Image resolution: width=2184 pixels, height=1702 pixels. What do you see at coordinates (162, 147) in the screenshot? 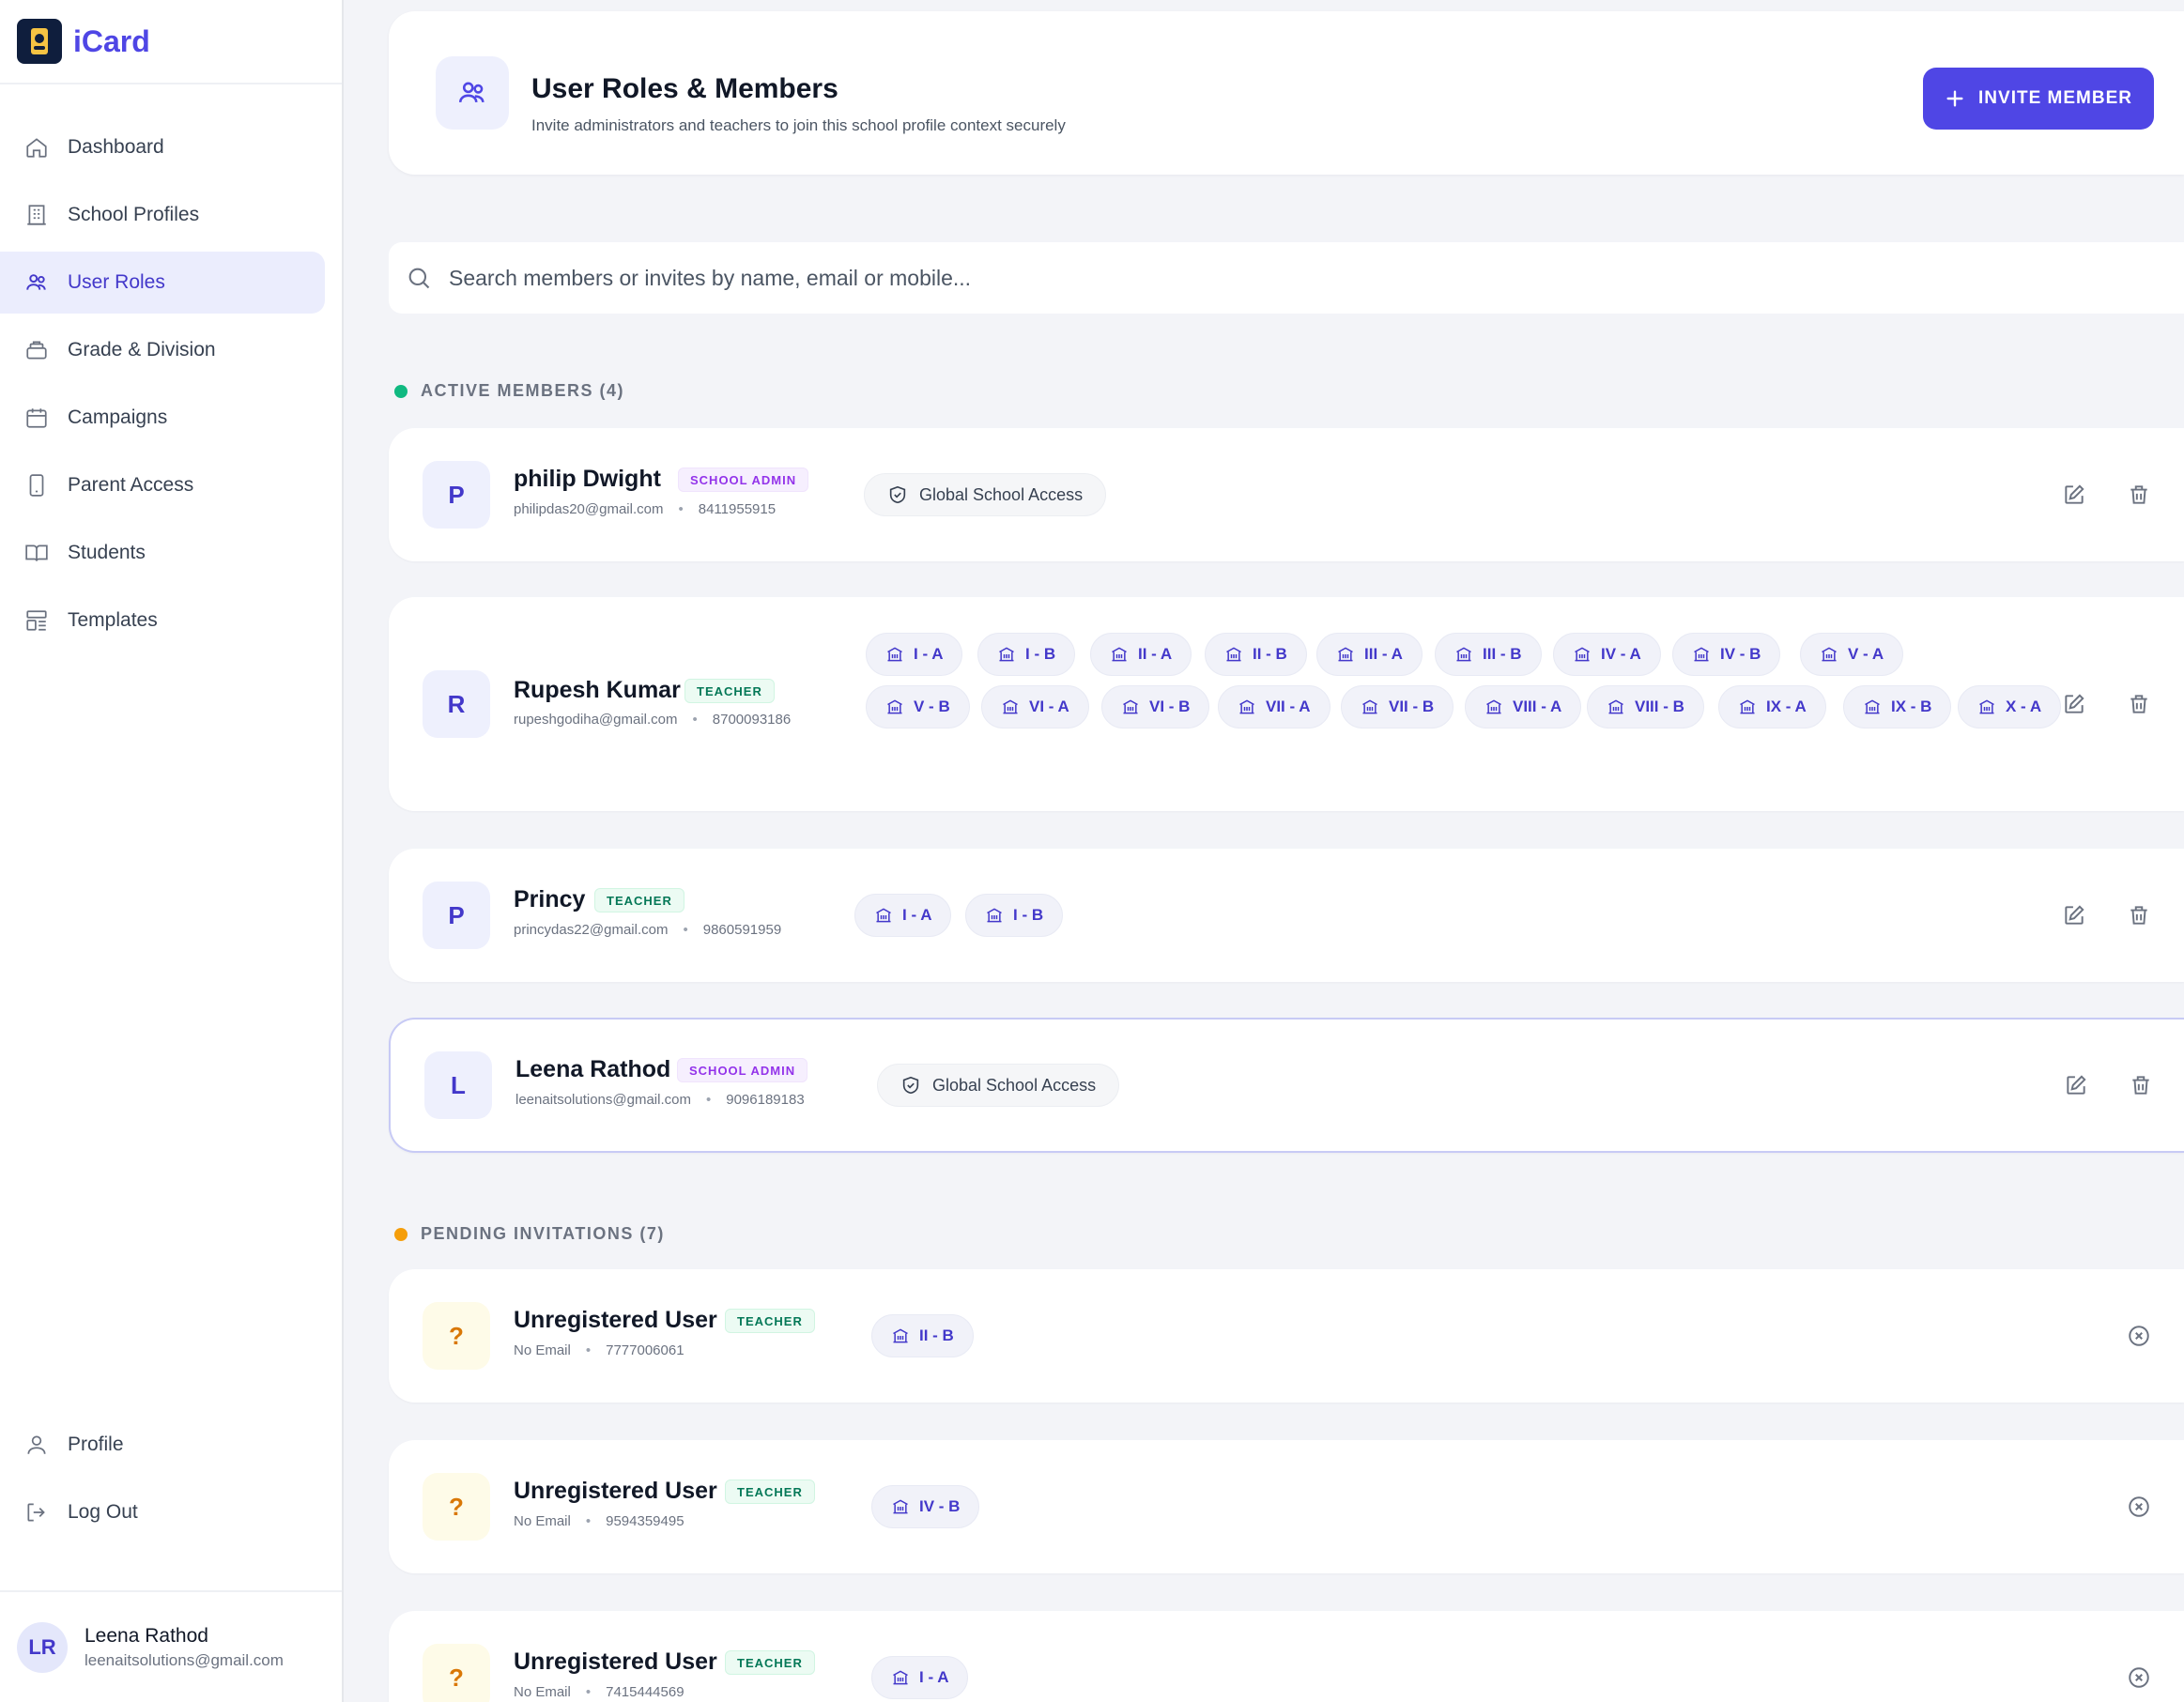
I see `sidebar-item-dashboard: Dashboard` at bounding box center [162, 147].